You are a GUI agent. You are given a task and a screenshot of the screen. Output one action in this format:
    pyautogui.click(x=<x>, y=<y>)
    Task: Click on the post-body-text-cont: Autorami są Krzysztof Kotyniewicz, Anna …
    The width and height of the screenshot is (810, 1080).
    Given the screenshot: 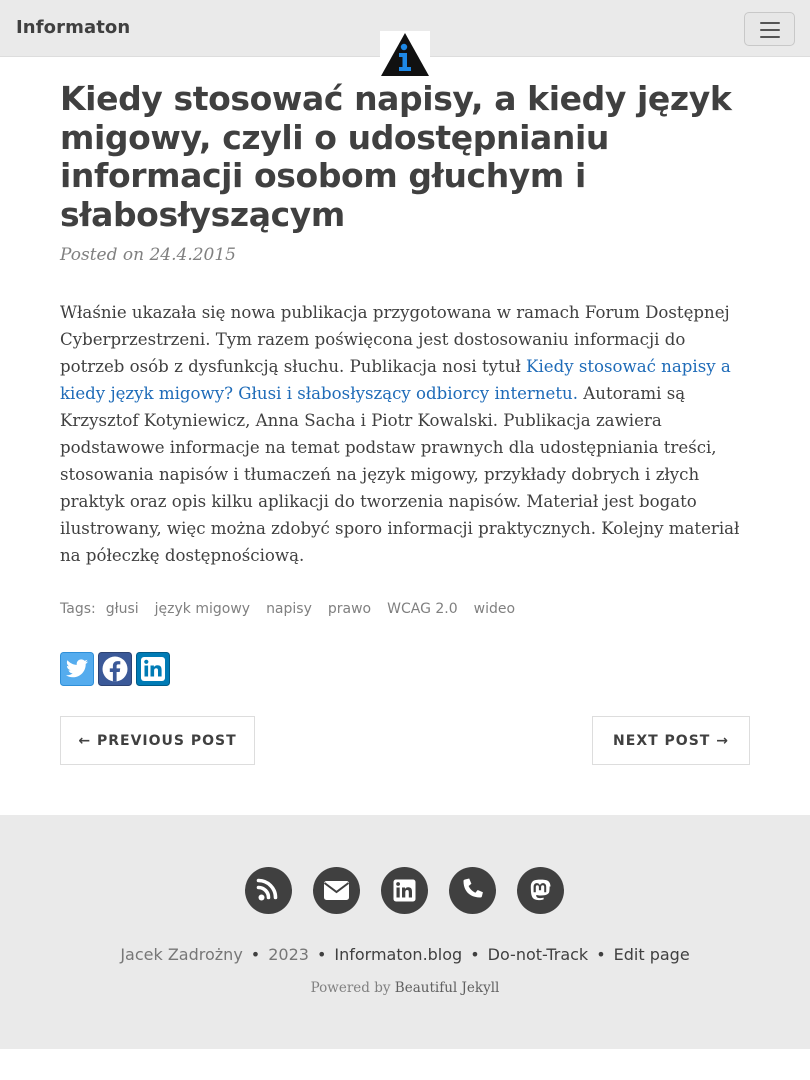 What is the action you would take?
    pyautogui.click(x=400, y=474)
    